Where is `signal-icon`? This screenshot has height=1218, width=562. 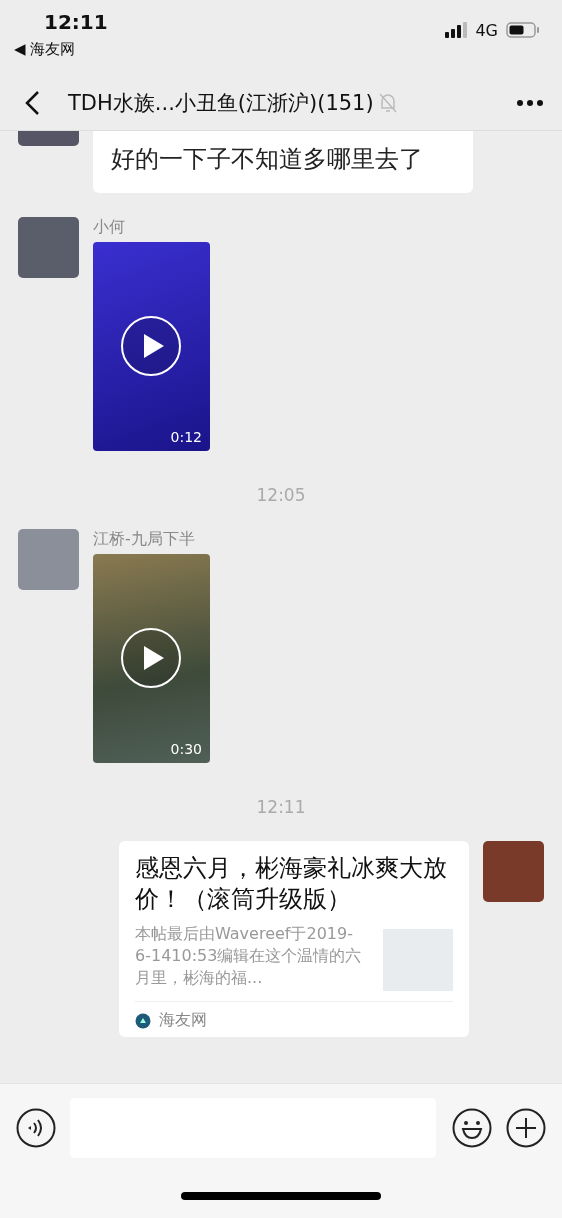 signal-icon is located at coordinates (457, 30).